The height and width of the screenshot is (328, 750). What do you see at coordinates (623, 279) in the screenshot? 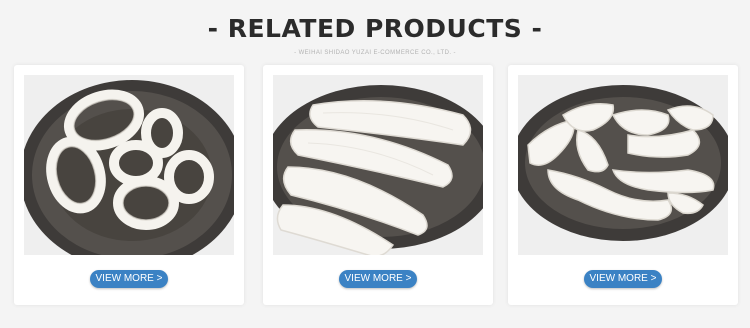
I see `view-more-button-3: VIEW MORE >` at bounding box center [623, 279].